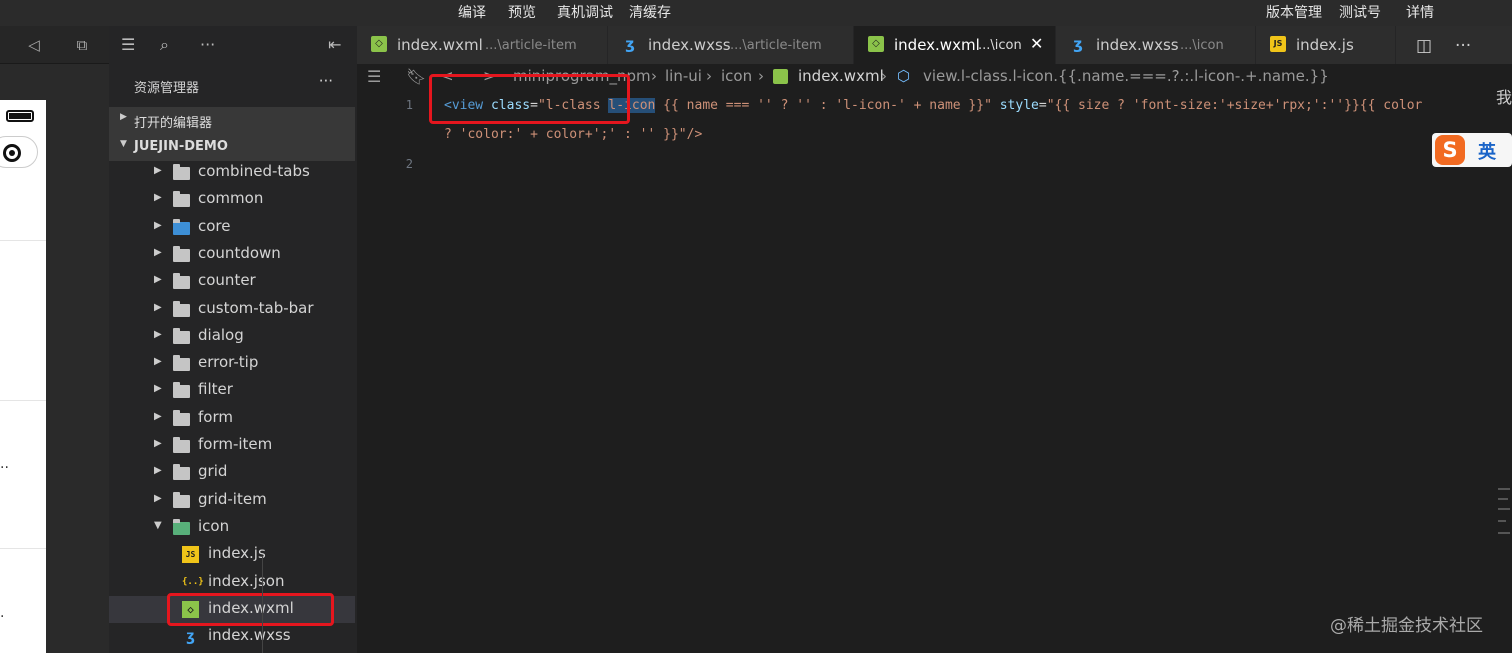  What do you see at coordinates (482, 45) in the screenshot?
I see `tab-article-item-wxml: ◇ index.wxml ...\article-item` at bounding box center [482, 45].